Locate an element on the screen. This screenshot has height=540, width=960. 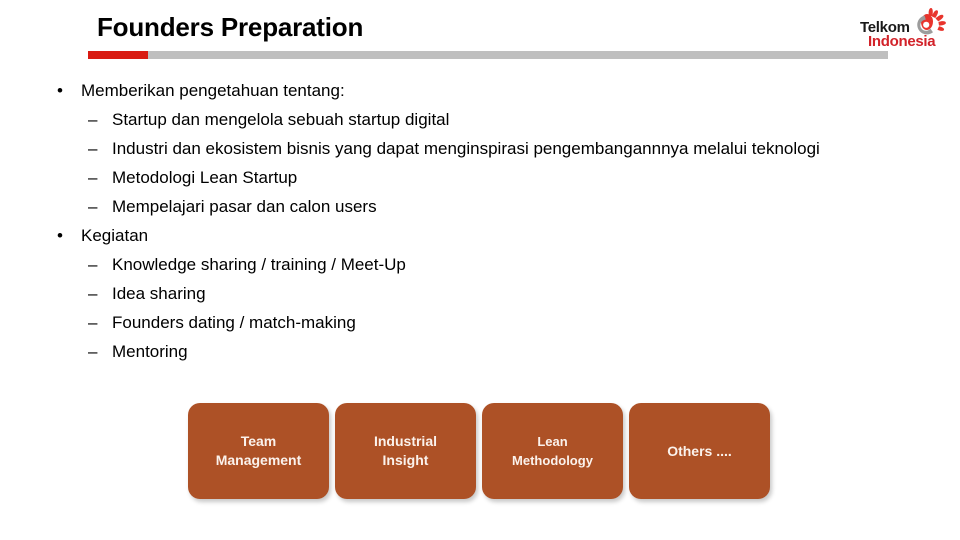
list-item: – Mentoring is located at coordinates (480, 351).